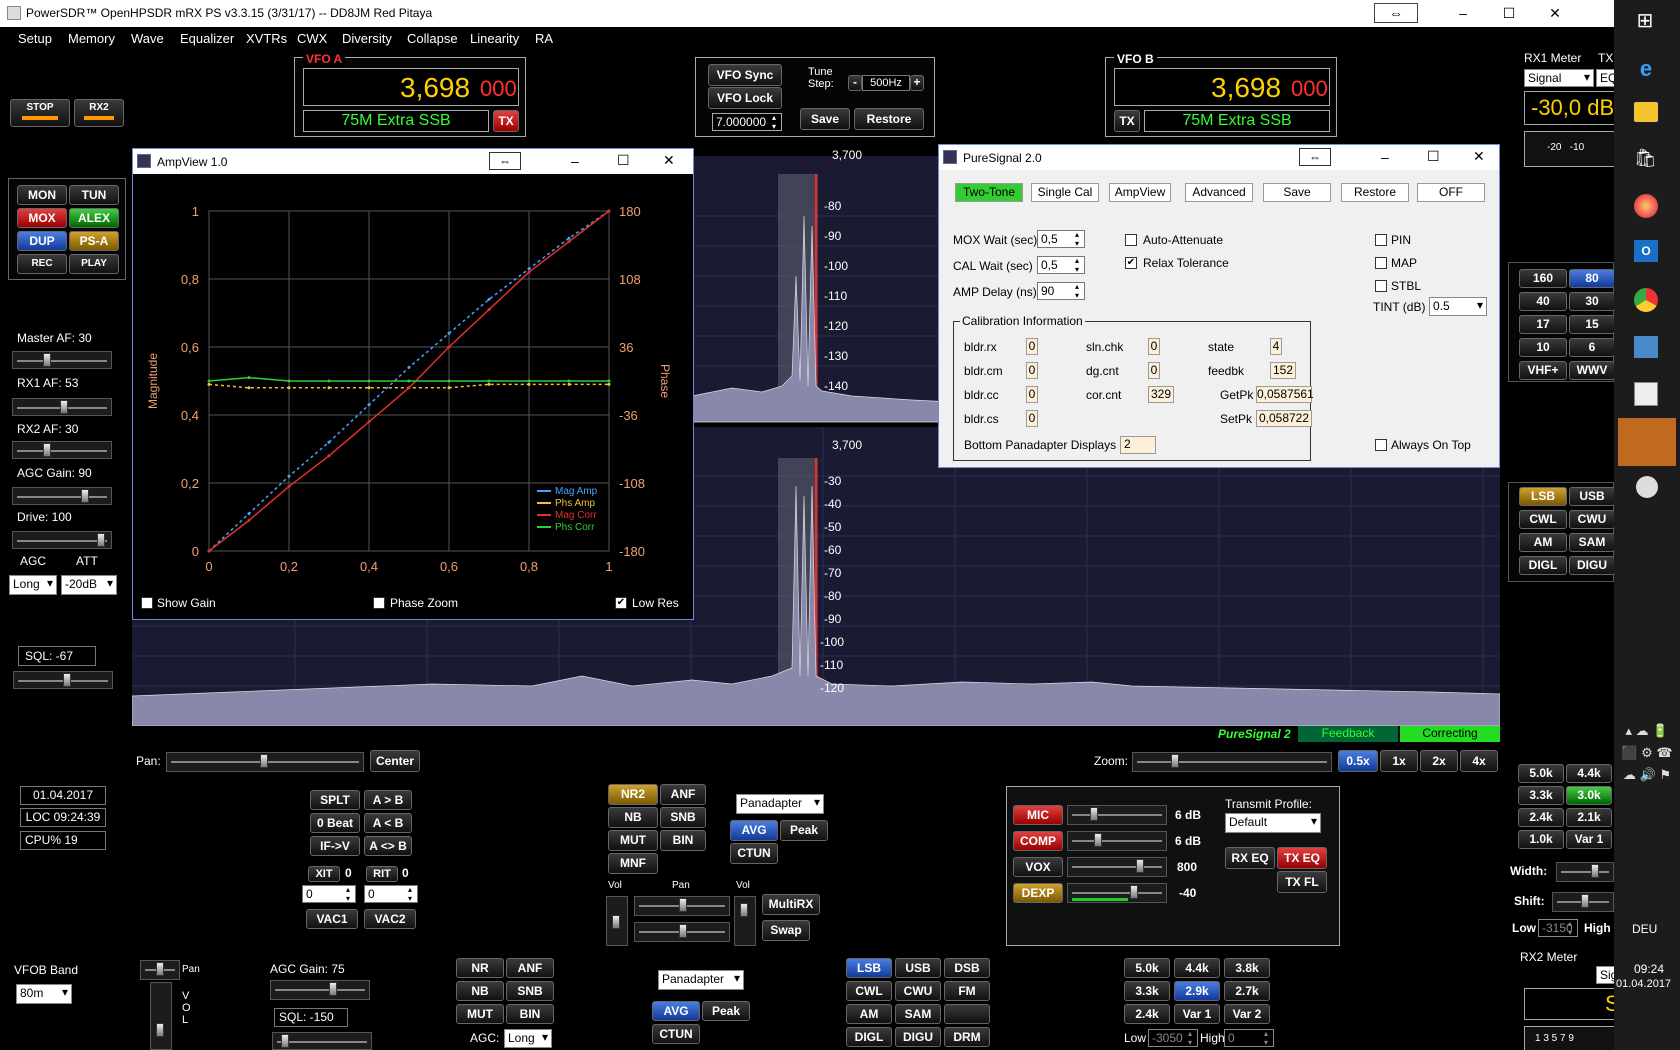  What do you see at coordinates (617, 921) in the screenshot?
I see `rx-vol-slider` at bounding box center [617, 921].